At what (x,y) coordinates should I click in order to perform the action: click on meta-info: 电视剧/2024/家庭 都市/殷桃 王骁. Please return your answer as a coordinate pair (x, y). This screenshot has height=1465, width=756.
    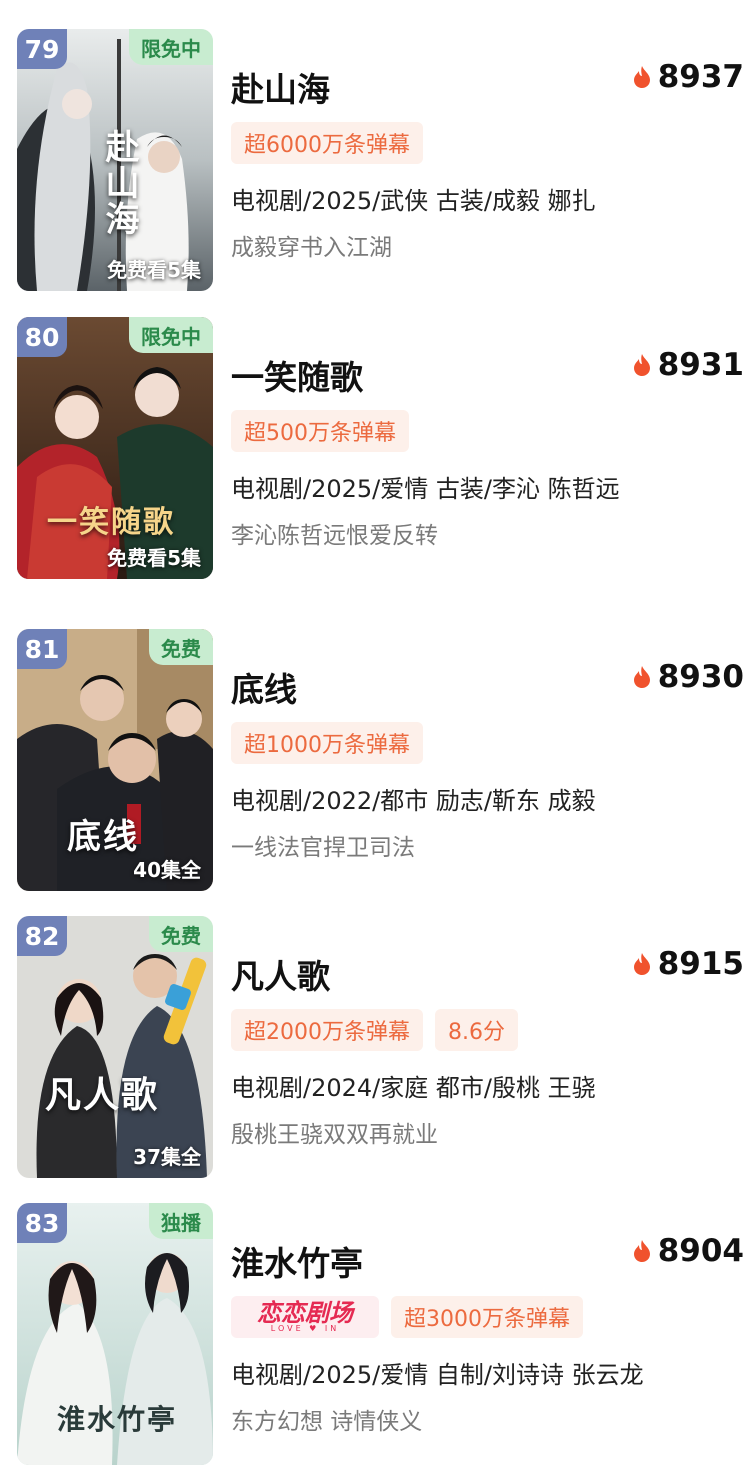
    Looking at the image, I should click on (413, 1088).